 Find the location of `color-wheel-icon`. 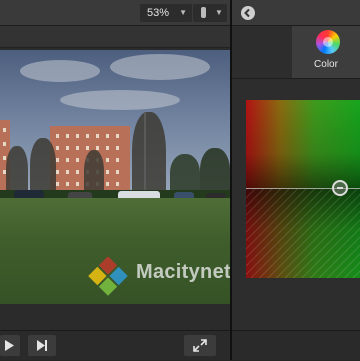

color-wheel-icon is located at coordinates (328, 42).